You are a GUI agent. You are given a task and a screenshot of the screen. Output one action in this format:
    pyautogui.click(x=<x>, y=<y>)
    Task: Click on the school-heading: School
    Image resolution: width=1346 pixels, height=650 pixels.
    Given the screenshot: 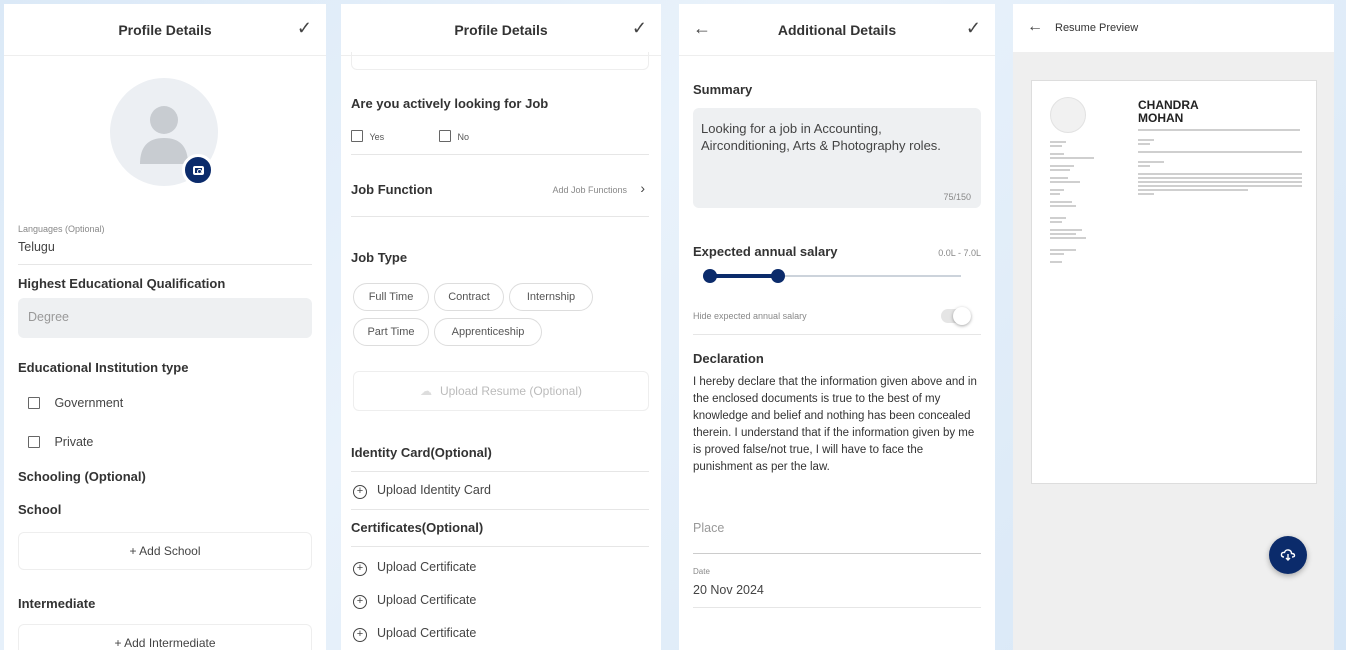 What is the action you would take?
    pyautogui.click(x=40, y=509)
    